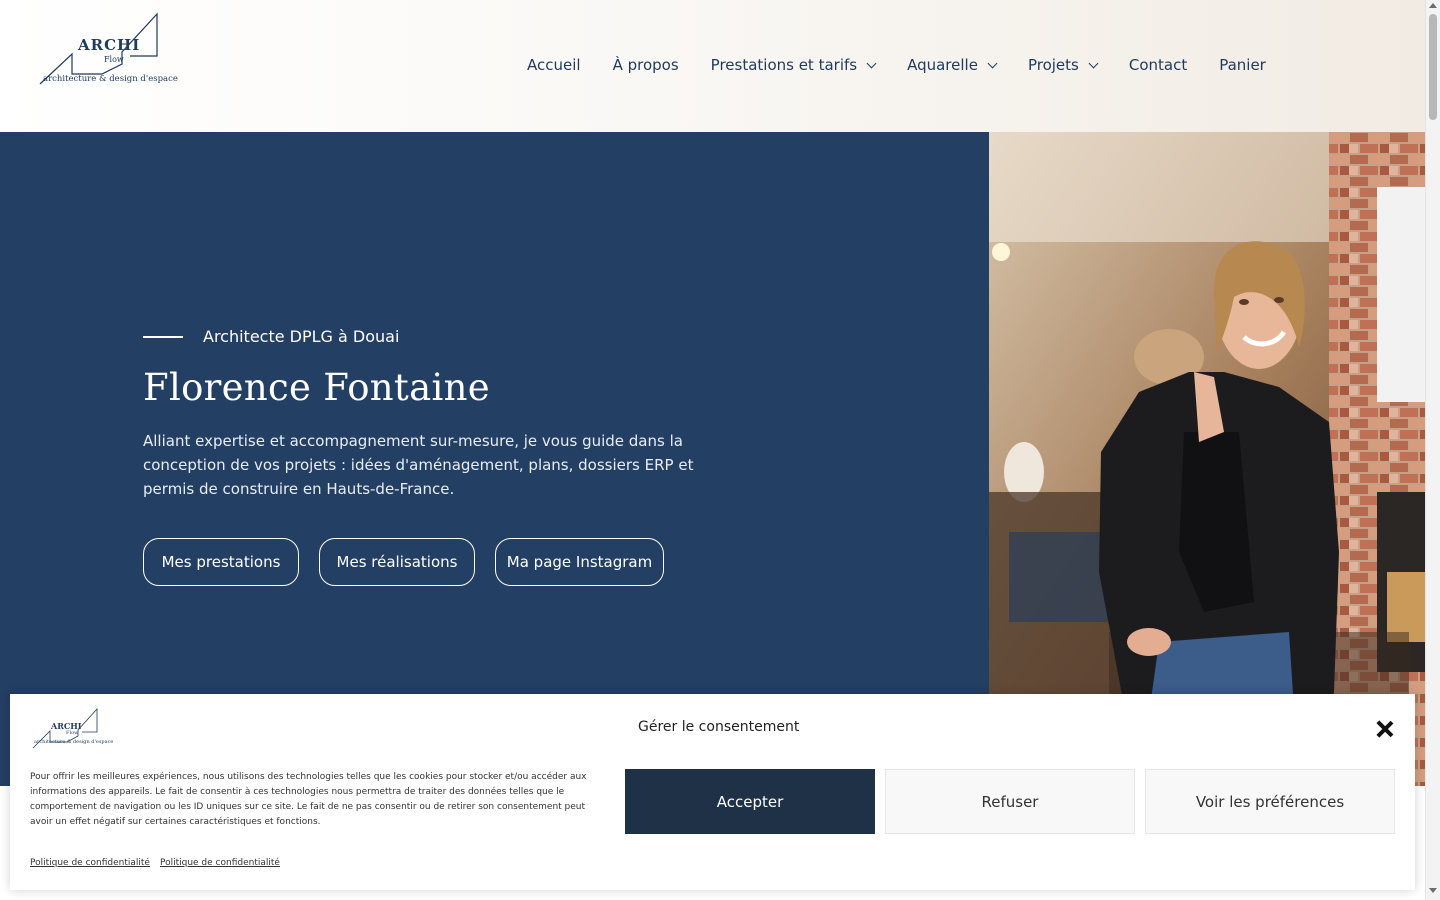  I want to click on consent-logo-tagline: architecture & design d'espace, so click(74, 742).